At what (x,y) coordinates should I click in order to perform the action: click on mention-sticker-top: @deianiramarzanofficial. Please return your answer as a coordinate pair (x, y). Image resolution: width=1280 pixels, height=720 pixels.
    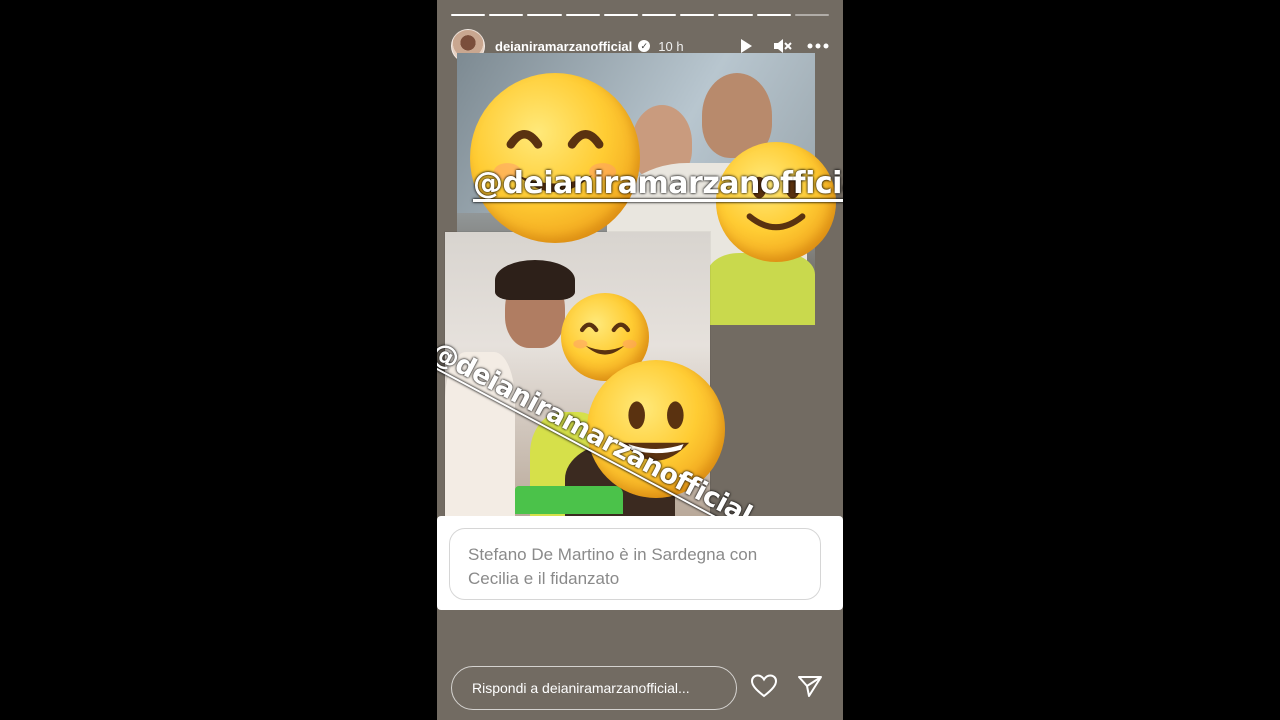
    Looking at the image, I should click on (658, 183).